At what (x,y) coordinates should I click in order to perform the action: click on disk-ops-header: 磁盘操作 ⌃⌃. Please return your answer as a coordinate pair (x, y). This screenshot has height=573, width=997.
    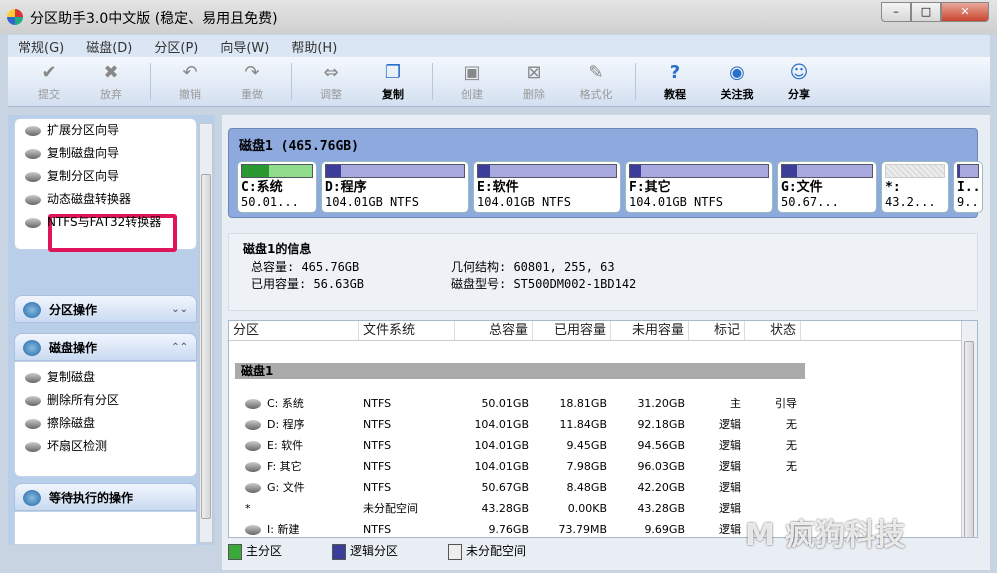
    Looking at the image, I should click on (105, 347).